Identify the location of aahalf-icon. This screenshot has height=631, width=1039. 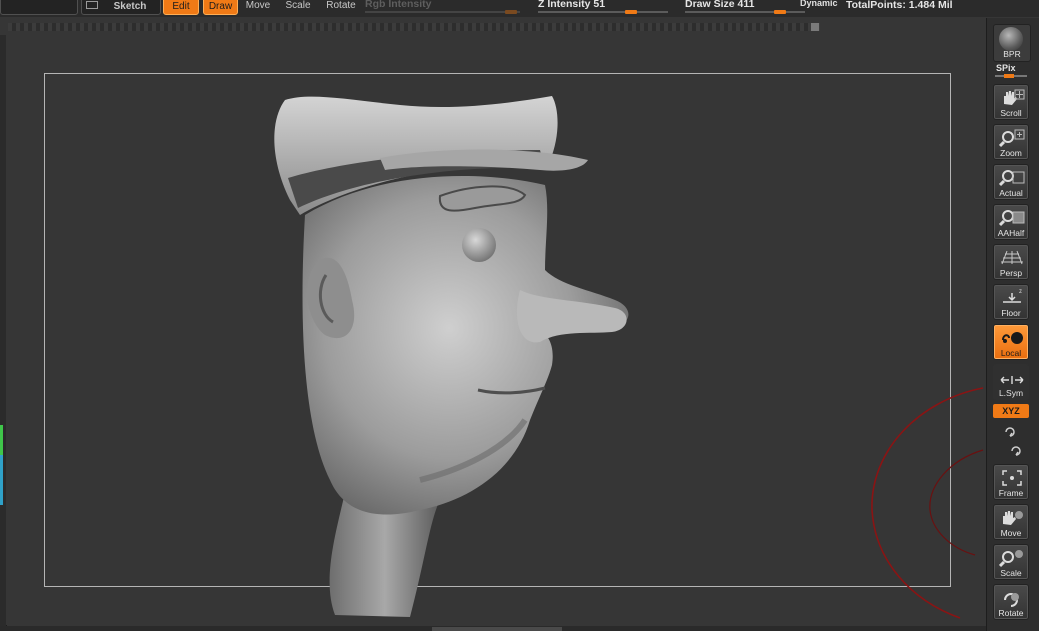
(1012, 218).